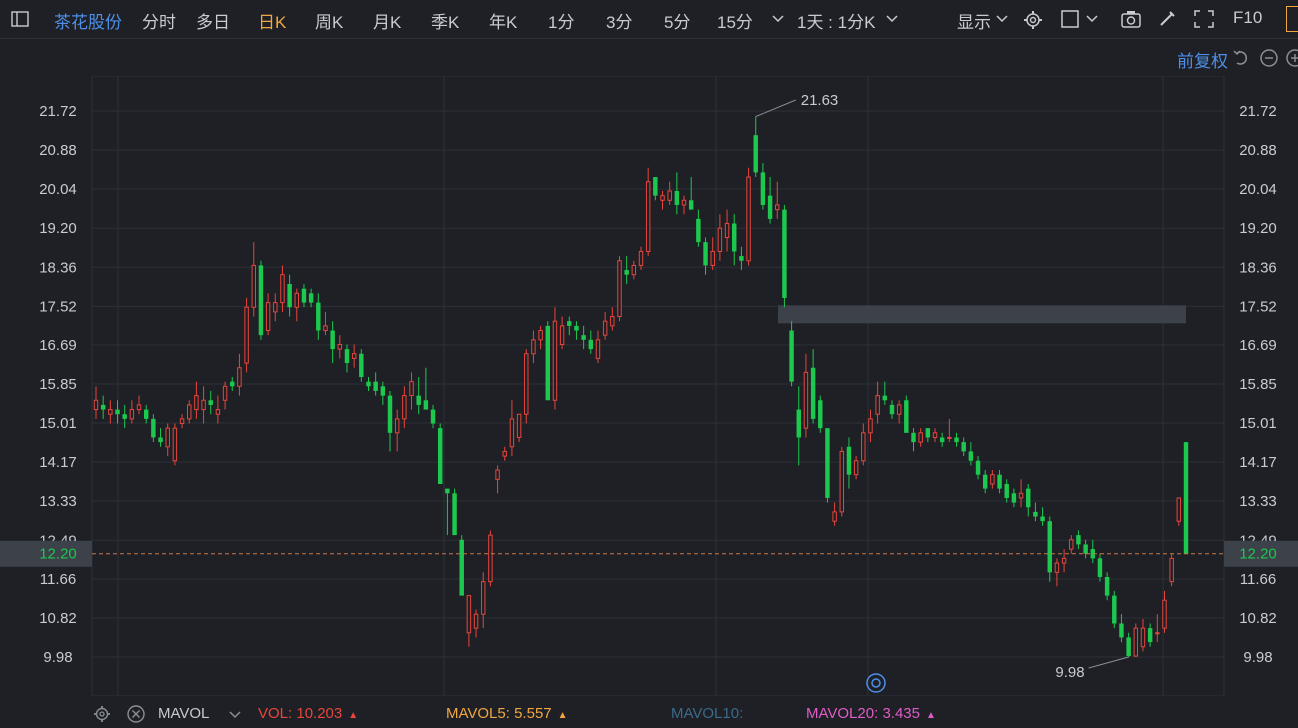 The image size is (1298, 728). I want to click on tab-multiday: 多日, so click(213, 20).